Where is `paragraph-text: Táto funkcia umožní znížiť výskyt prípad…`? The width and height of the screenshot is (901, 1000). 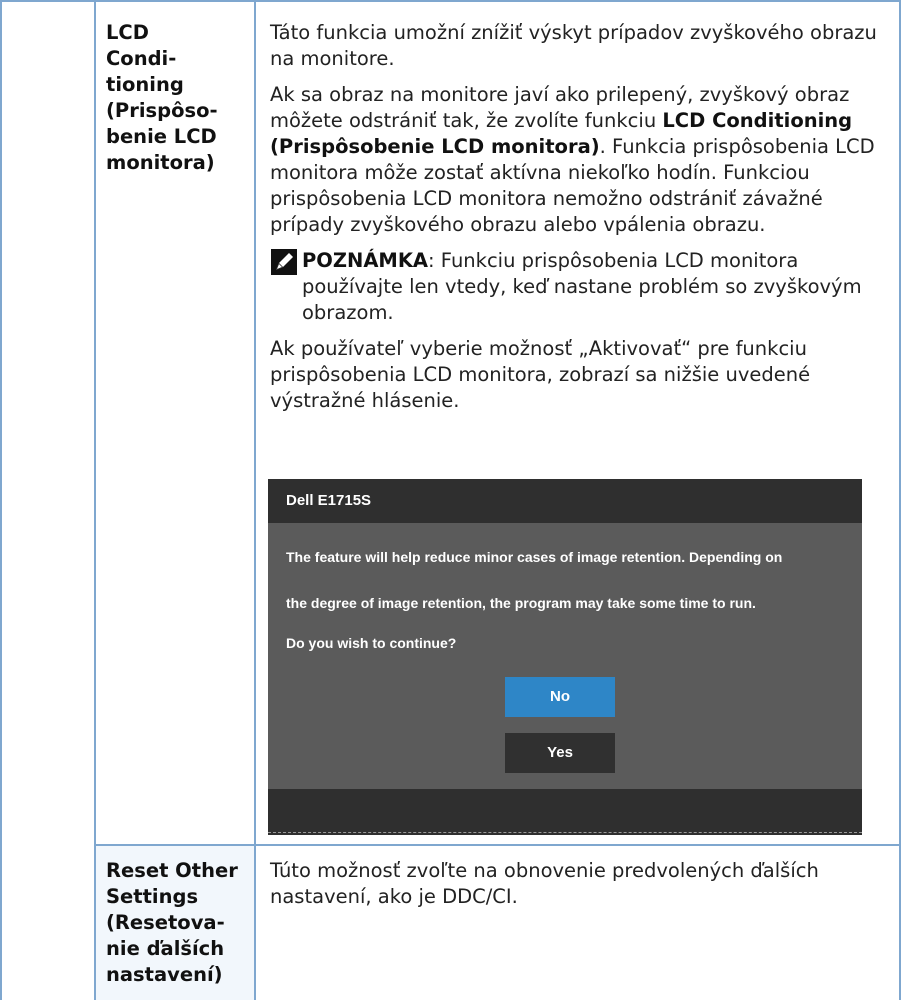 paragraph-text: Táto funkcia umožní znížiť výskyt prípad… is located at coordinates (573, 45).